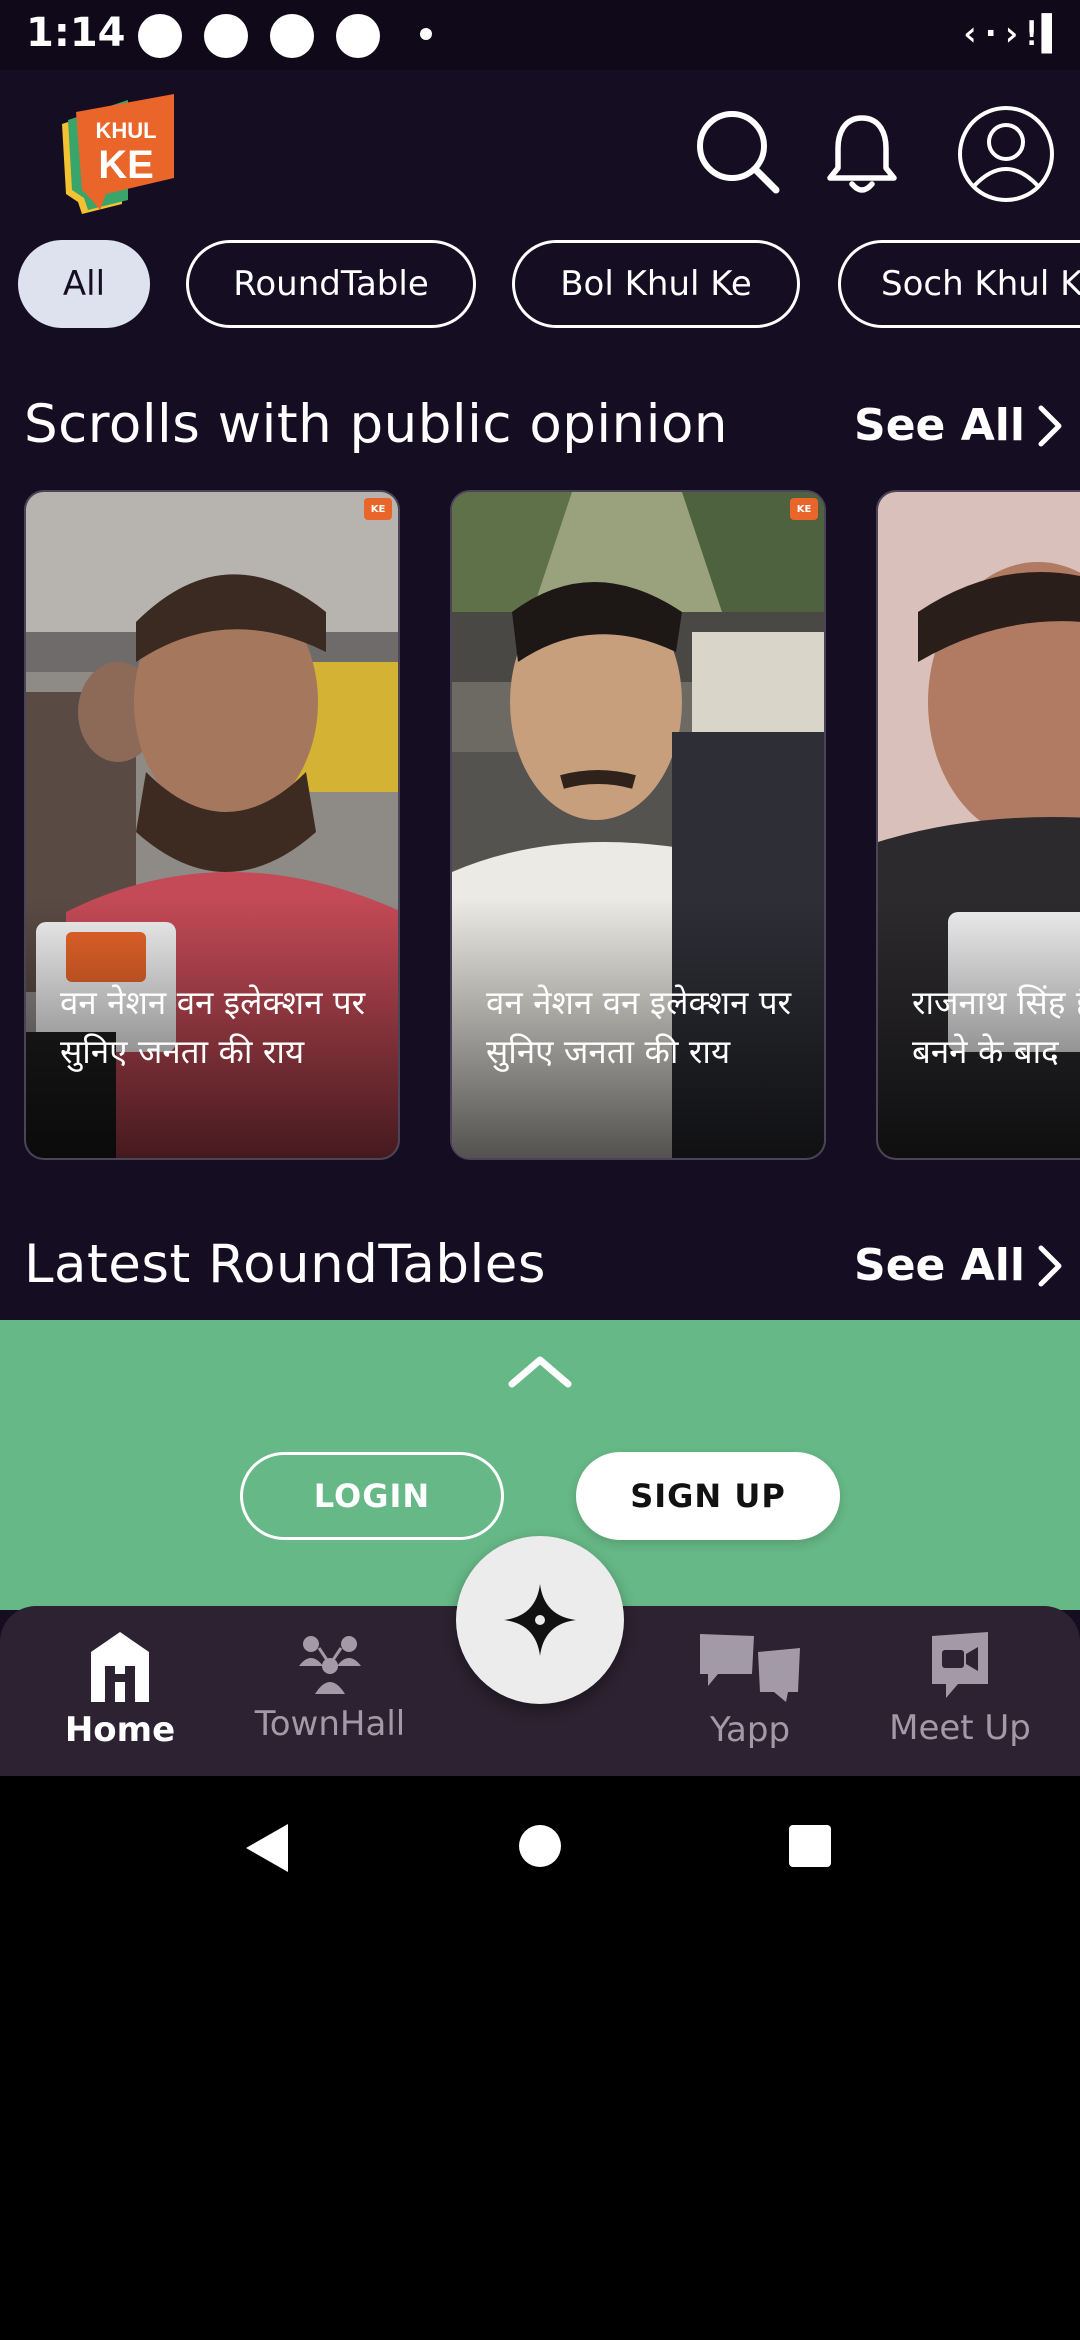  Describe the element at coordinates (540, 35) in the screenshot. I see `status-bar: 1:14 ‹·›!▌` at that location.